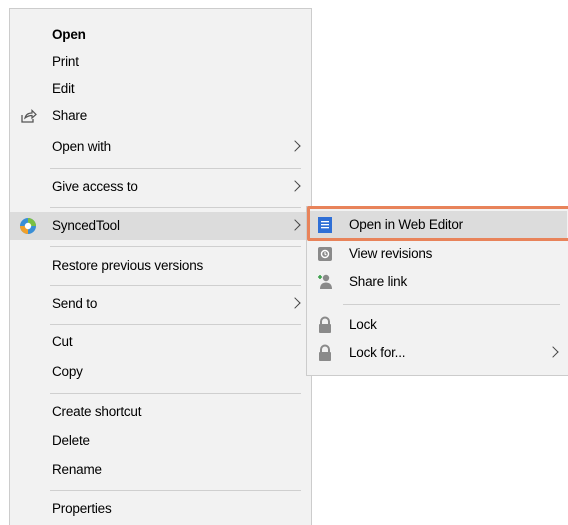 The height and width of the screenshot is (525, 568). What do you see at coordinates (160, 89) in the screenshot?
I see `menu-item-edit: Edit` at bounding box center [160, 89].